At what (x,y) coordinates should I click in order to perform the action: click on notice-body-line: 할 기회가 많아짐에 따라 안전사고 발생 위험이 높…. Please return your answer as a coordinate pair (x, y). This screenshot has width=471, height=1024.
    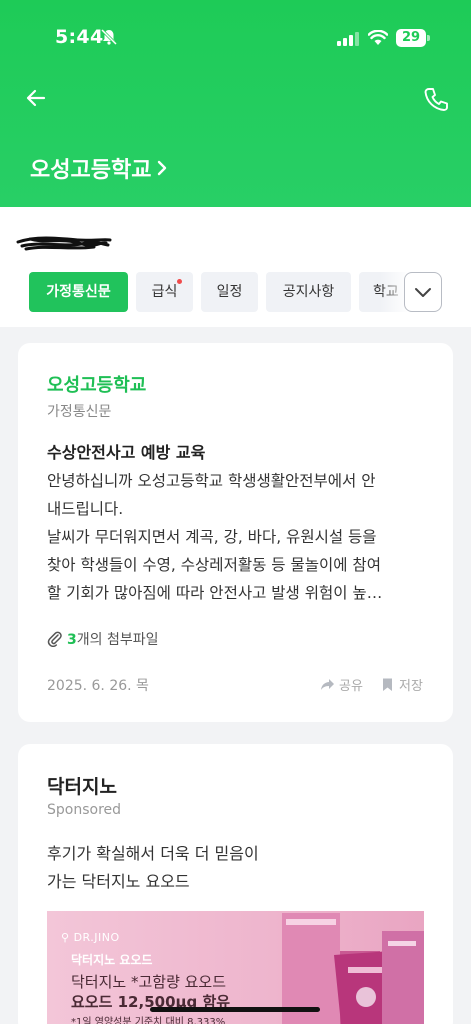
    Looking at the image, I should click on (215, 593).